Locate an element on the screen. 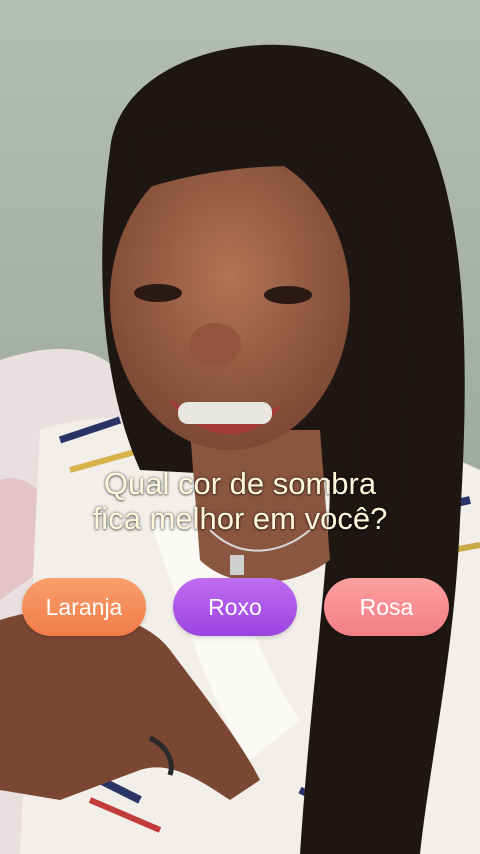 This screenshot has height=854, width=480. quiz-options: Laranja Roxo Rosa is located at coordinates (240, 607).